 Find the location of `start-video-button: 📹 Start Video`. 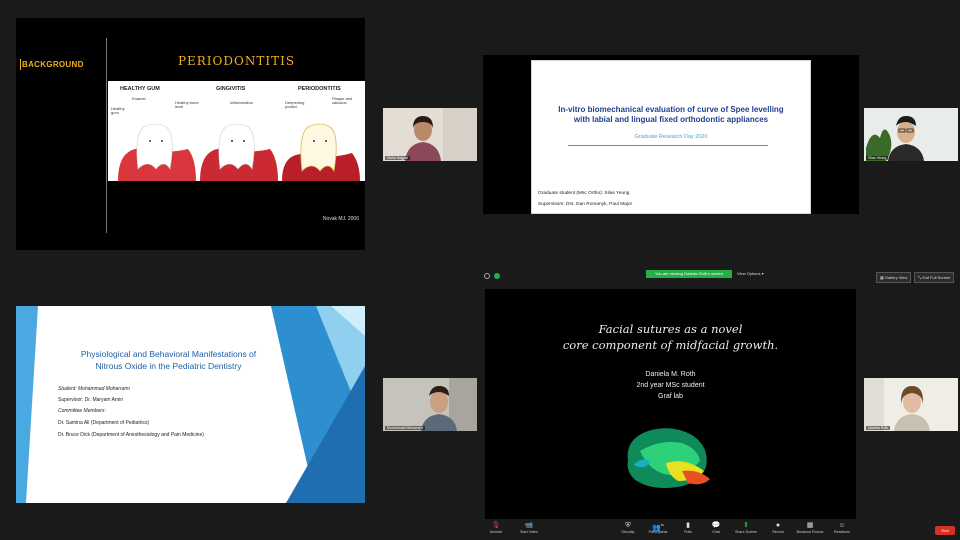

start-video-button: 📹 Start Video is located at coordinates (529, 527).